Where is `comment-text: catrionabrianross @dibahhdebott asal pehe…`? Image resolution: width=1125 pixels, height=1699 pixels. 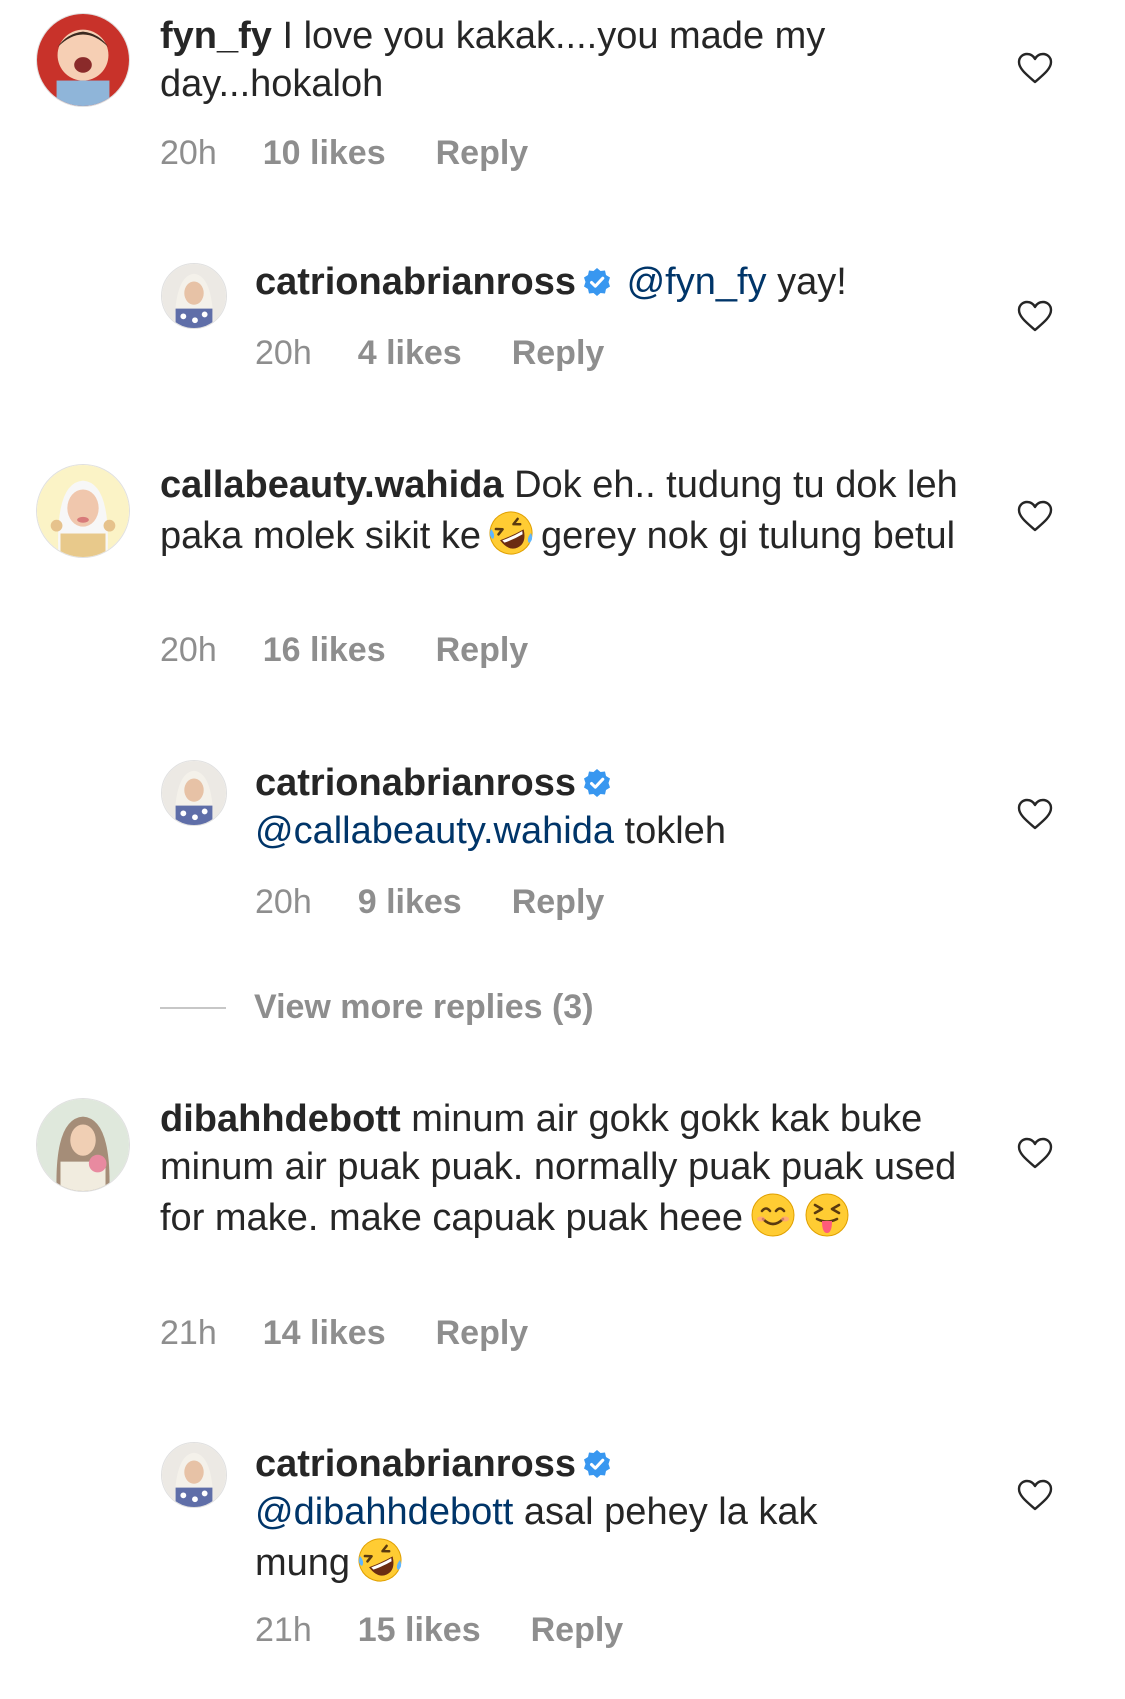 comment-text: catrionabrianross @dibahhdebott asal pehe… is located at coordinates (585, 1513).